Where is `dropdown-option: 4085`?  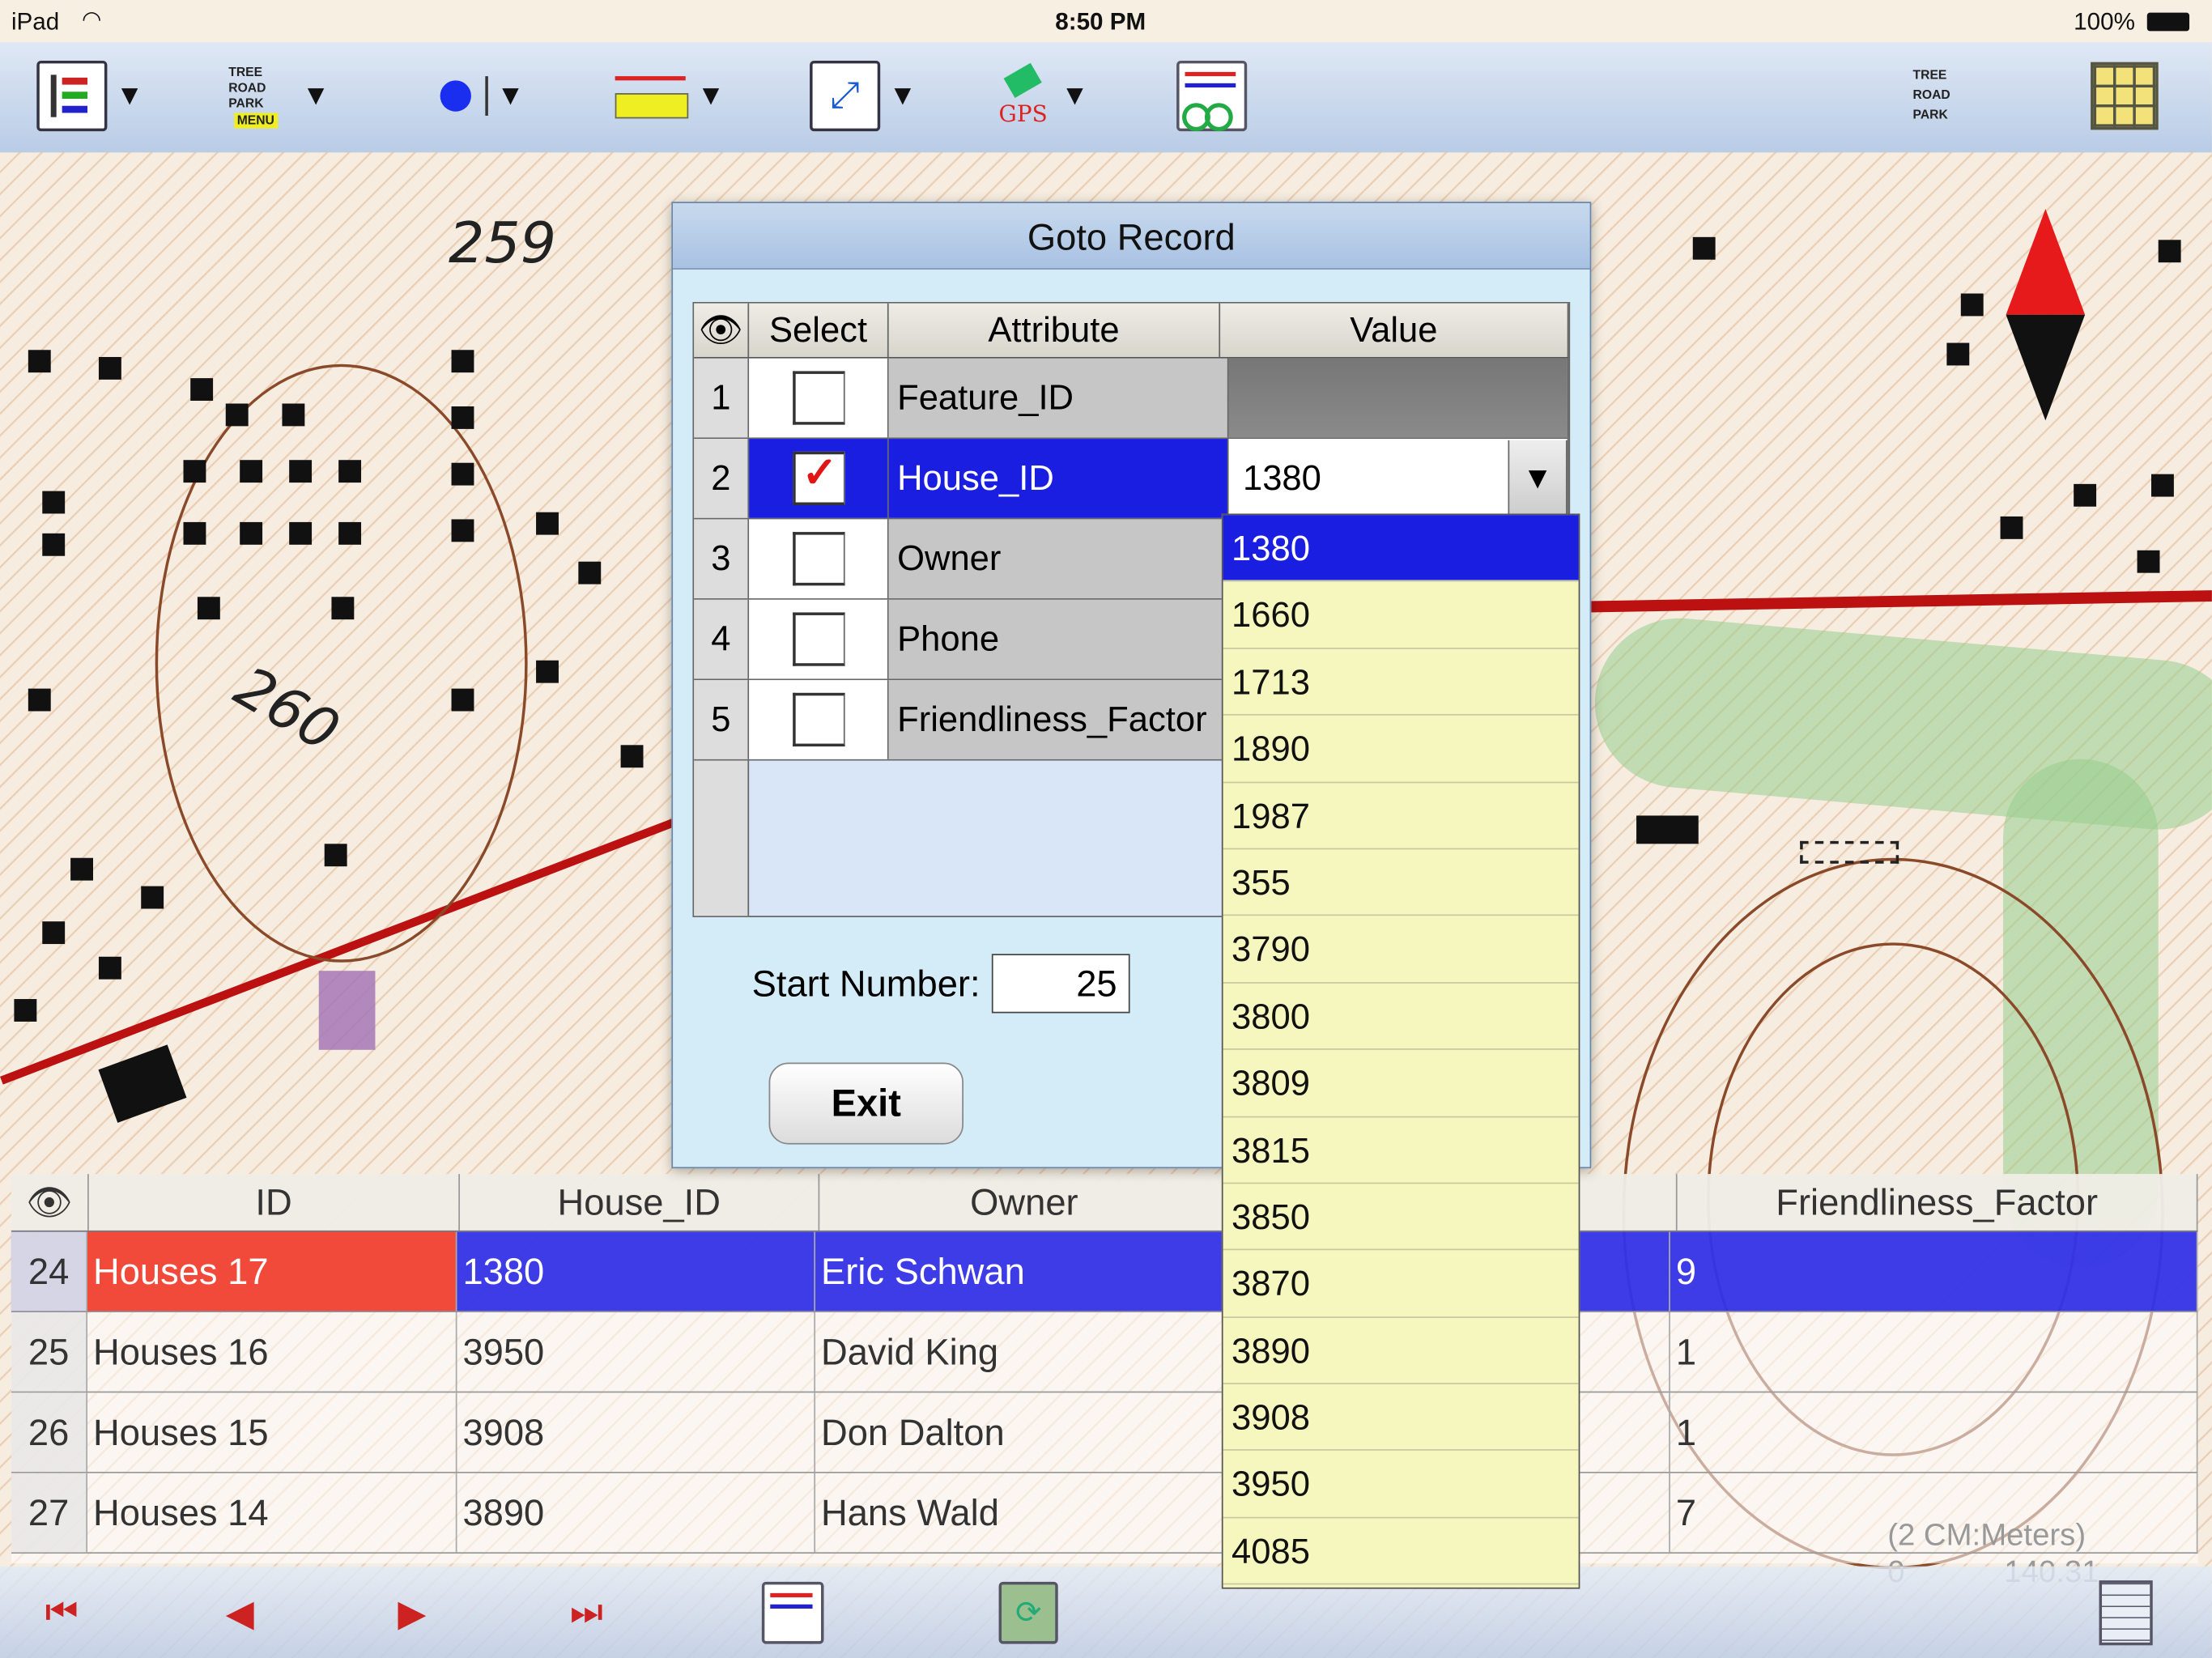 dropdown-option: 4085 is located at coordinates (1401, 1551).